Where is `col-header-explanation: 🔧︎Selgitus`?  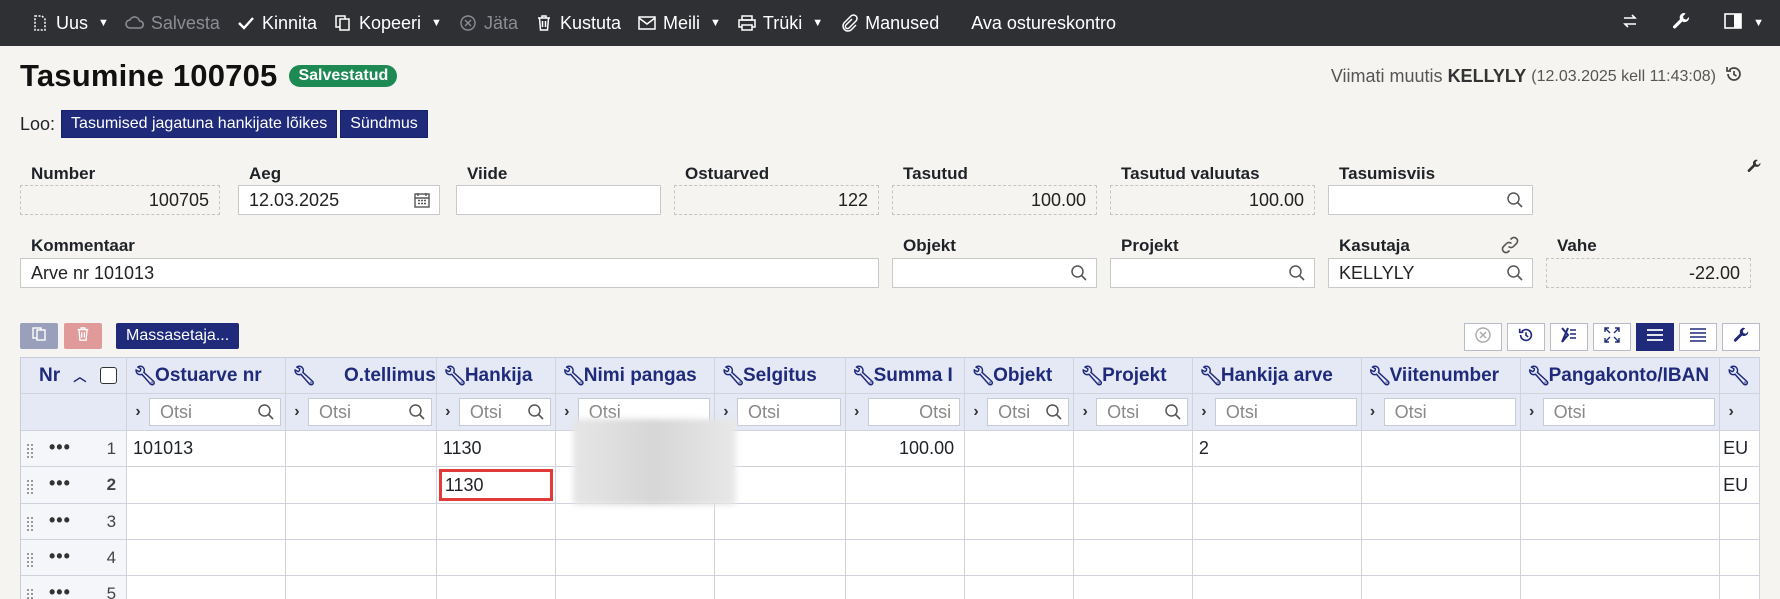
col-header-explanation: 🔧︎Selgitus is located at coordinates (780, 375).